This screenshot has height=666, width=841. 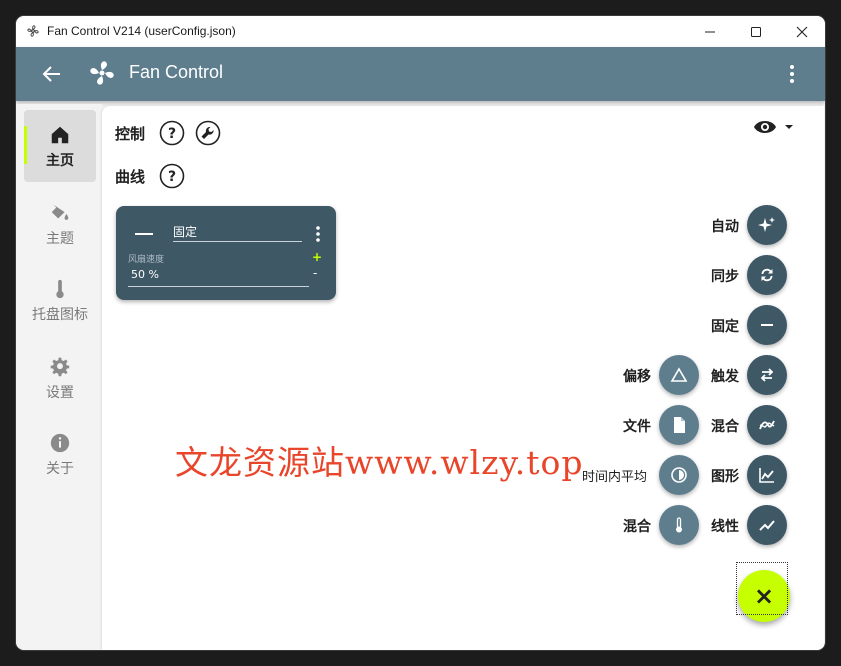 I want to click on wrench-icon, so click(x=208, y=133).